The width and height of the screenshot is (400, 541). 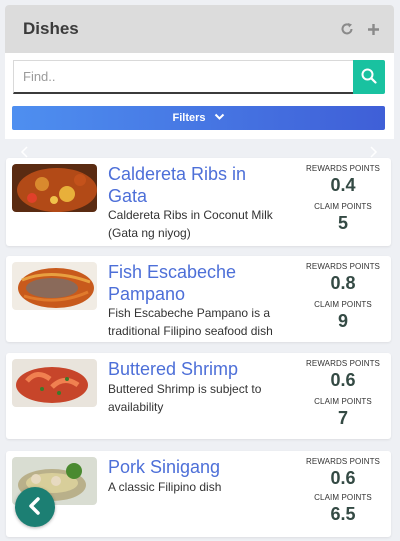 What do you see at coordinates (343, 185) in the screenshot?
I see `rewards-points-value: 0.4` at bounding box center [343, 185].